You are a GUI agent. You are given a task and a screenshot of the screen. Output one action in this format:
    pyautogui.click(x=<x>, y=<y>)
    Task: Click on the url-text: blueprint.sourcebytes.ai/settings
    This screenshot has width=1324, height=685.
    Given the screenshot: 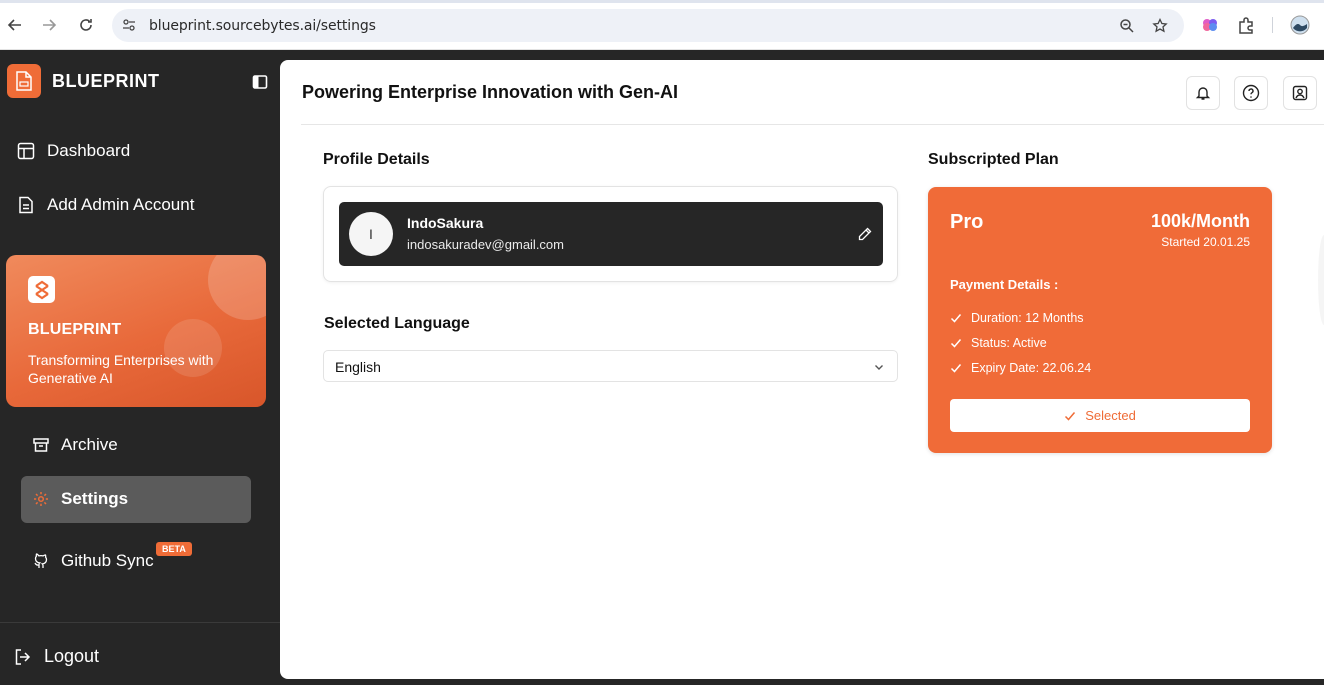 What is the action you would take?
    pyautogui.click(x=262, y=26)
    